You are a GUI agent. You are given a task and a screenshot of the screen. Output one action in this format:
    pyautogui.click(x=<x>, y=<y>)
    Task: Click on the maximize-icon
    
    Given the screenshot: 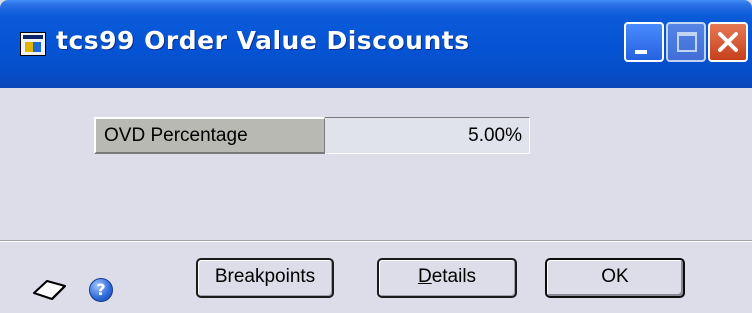 What is the action you would take?
    pyautogui.click(x=687, y=42)
    